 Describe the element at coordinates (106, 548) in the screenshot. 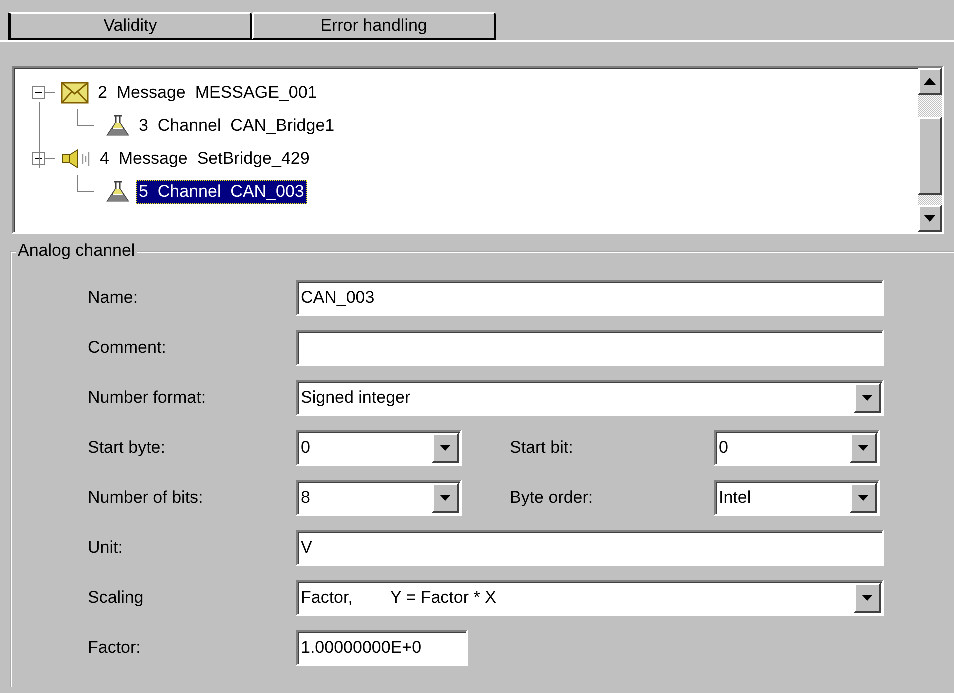

I see `field-label: Unit:` at that location.